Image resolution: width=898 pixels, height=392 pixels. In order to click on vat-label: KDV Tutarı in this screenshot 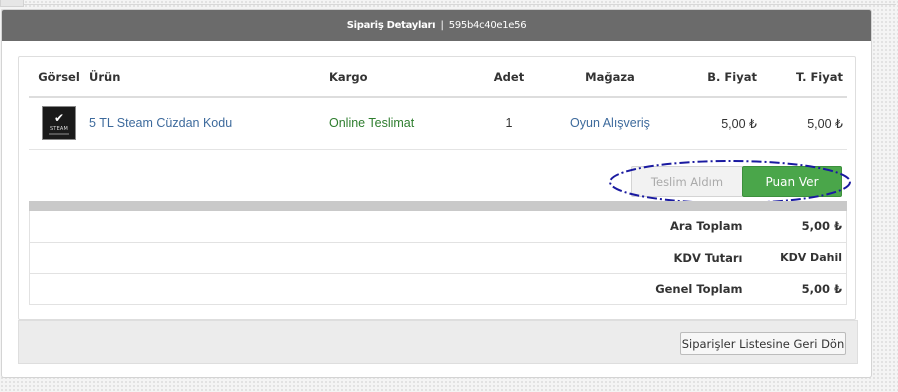, I will do `click(695, 258)`.